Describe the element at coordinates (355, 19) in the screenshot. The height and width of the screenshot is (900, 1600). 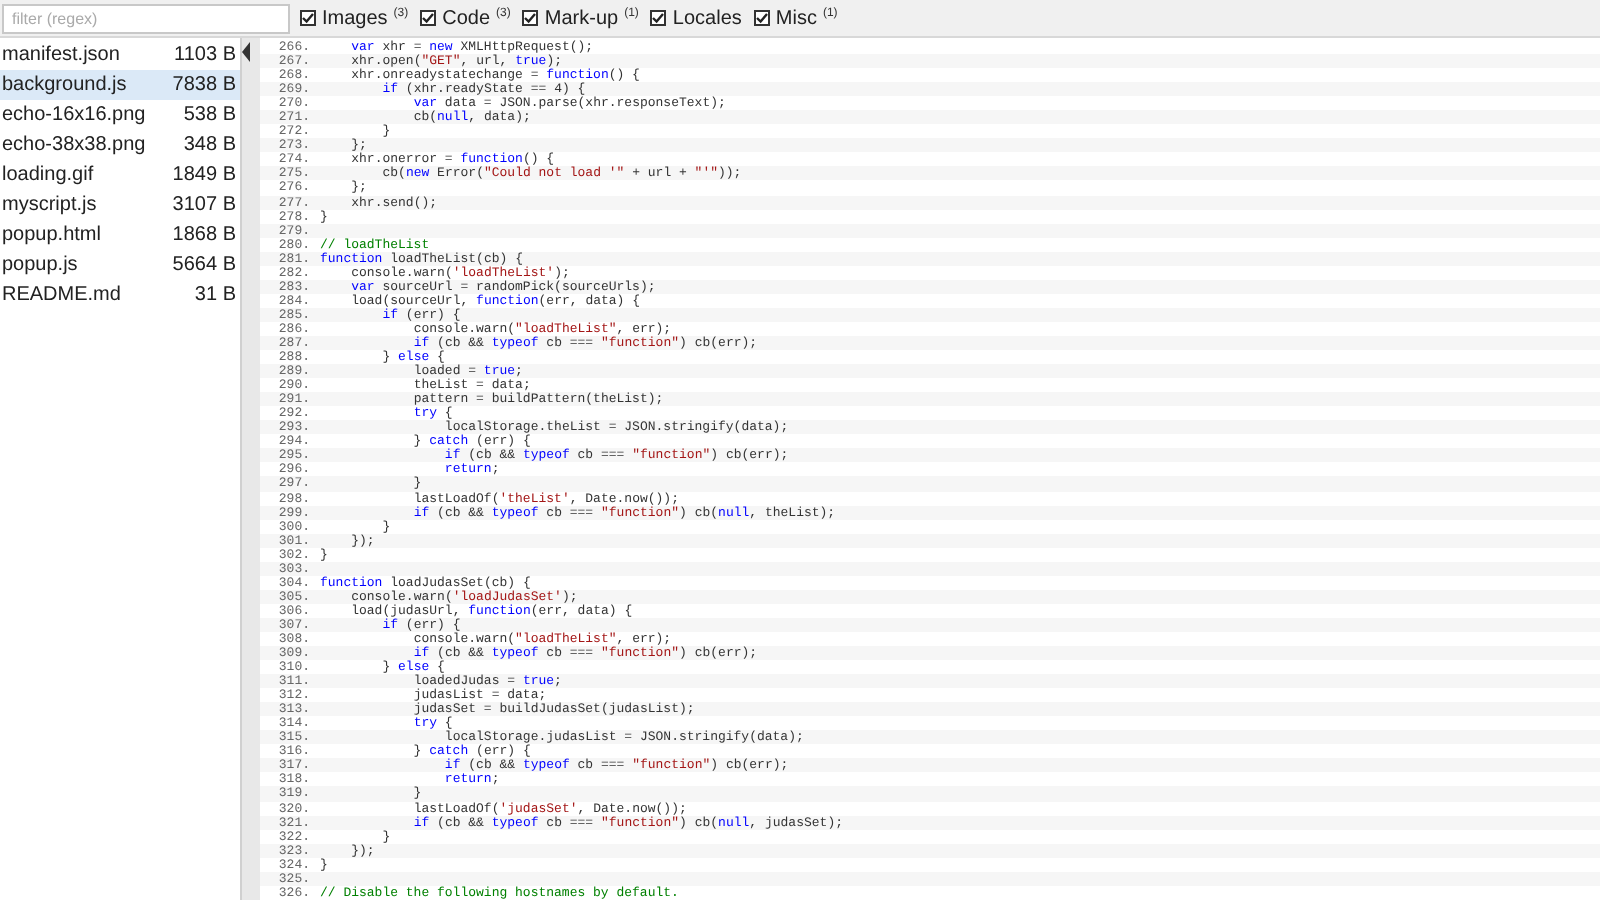
I see `category-label: Images` at that location.